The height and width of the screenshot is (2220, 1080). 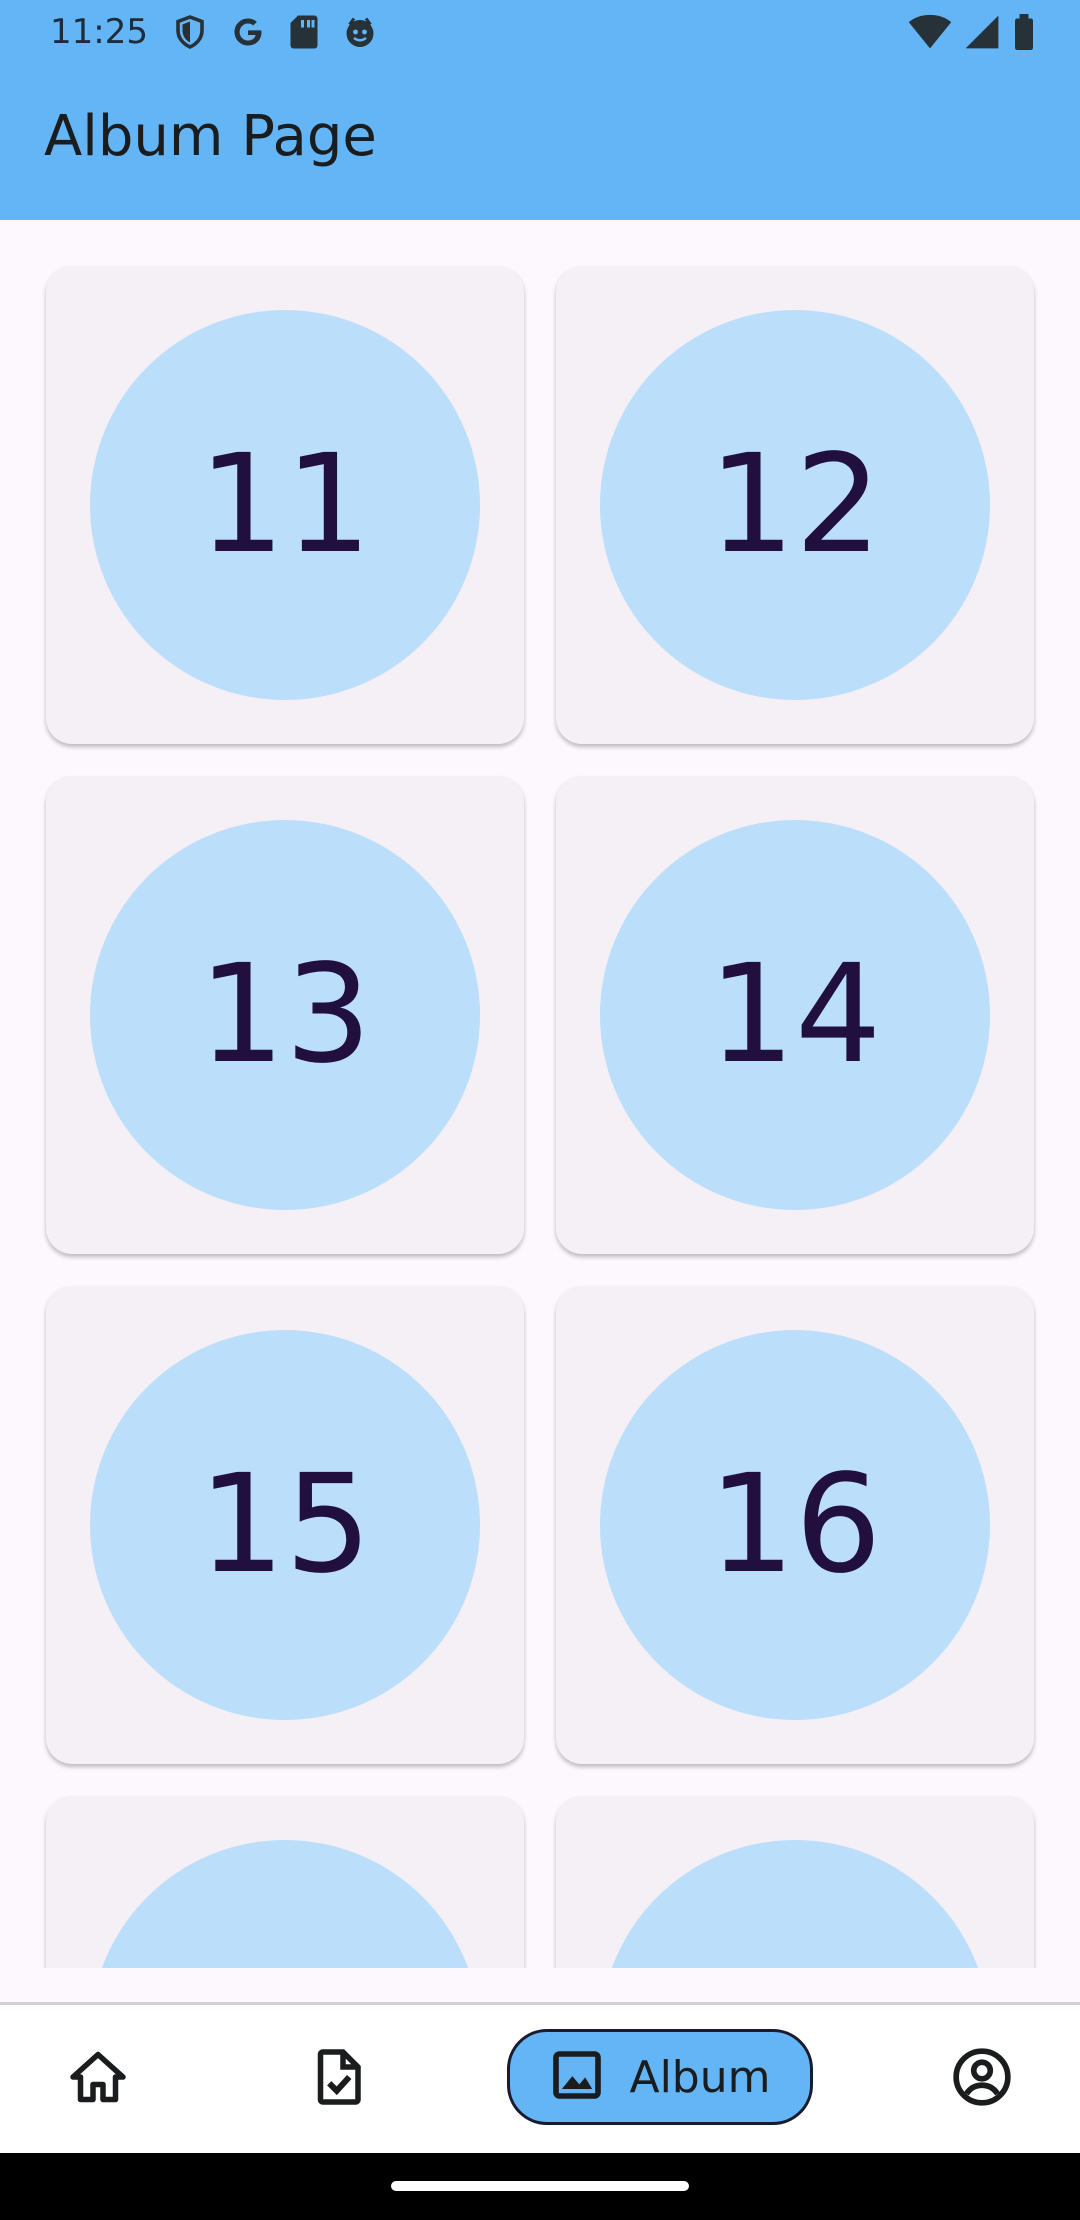 I want to click on album-number: 14, so click(x=795, y=1015).